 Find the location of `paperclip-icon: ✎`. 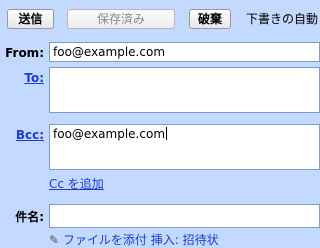

paperclip-icon: ✎ is located at coordinates (54, 240).